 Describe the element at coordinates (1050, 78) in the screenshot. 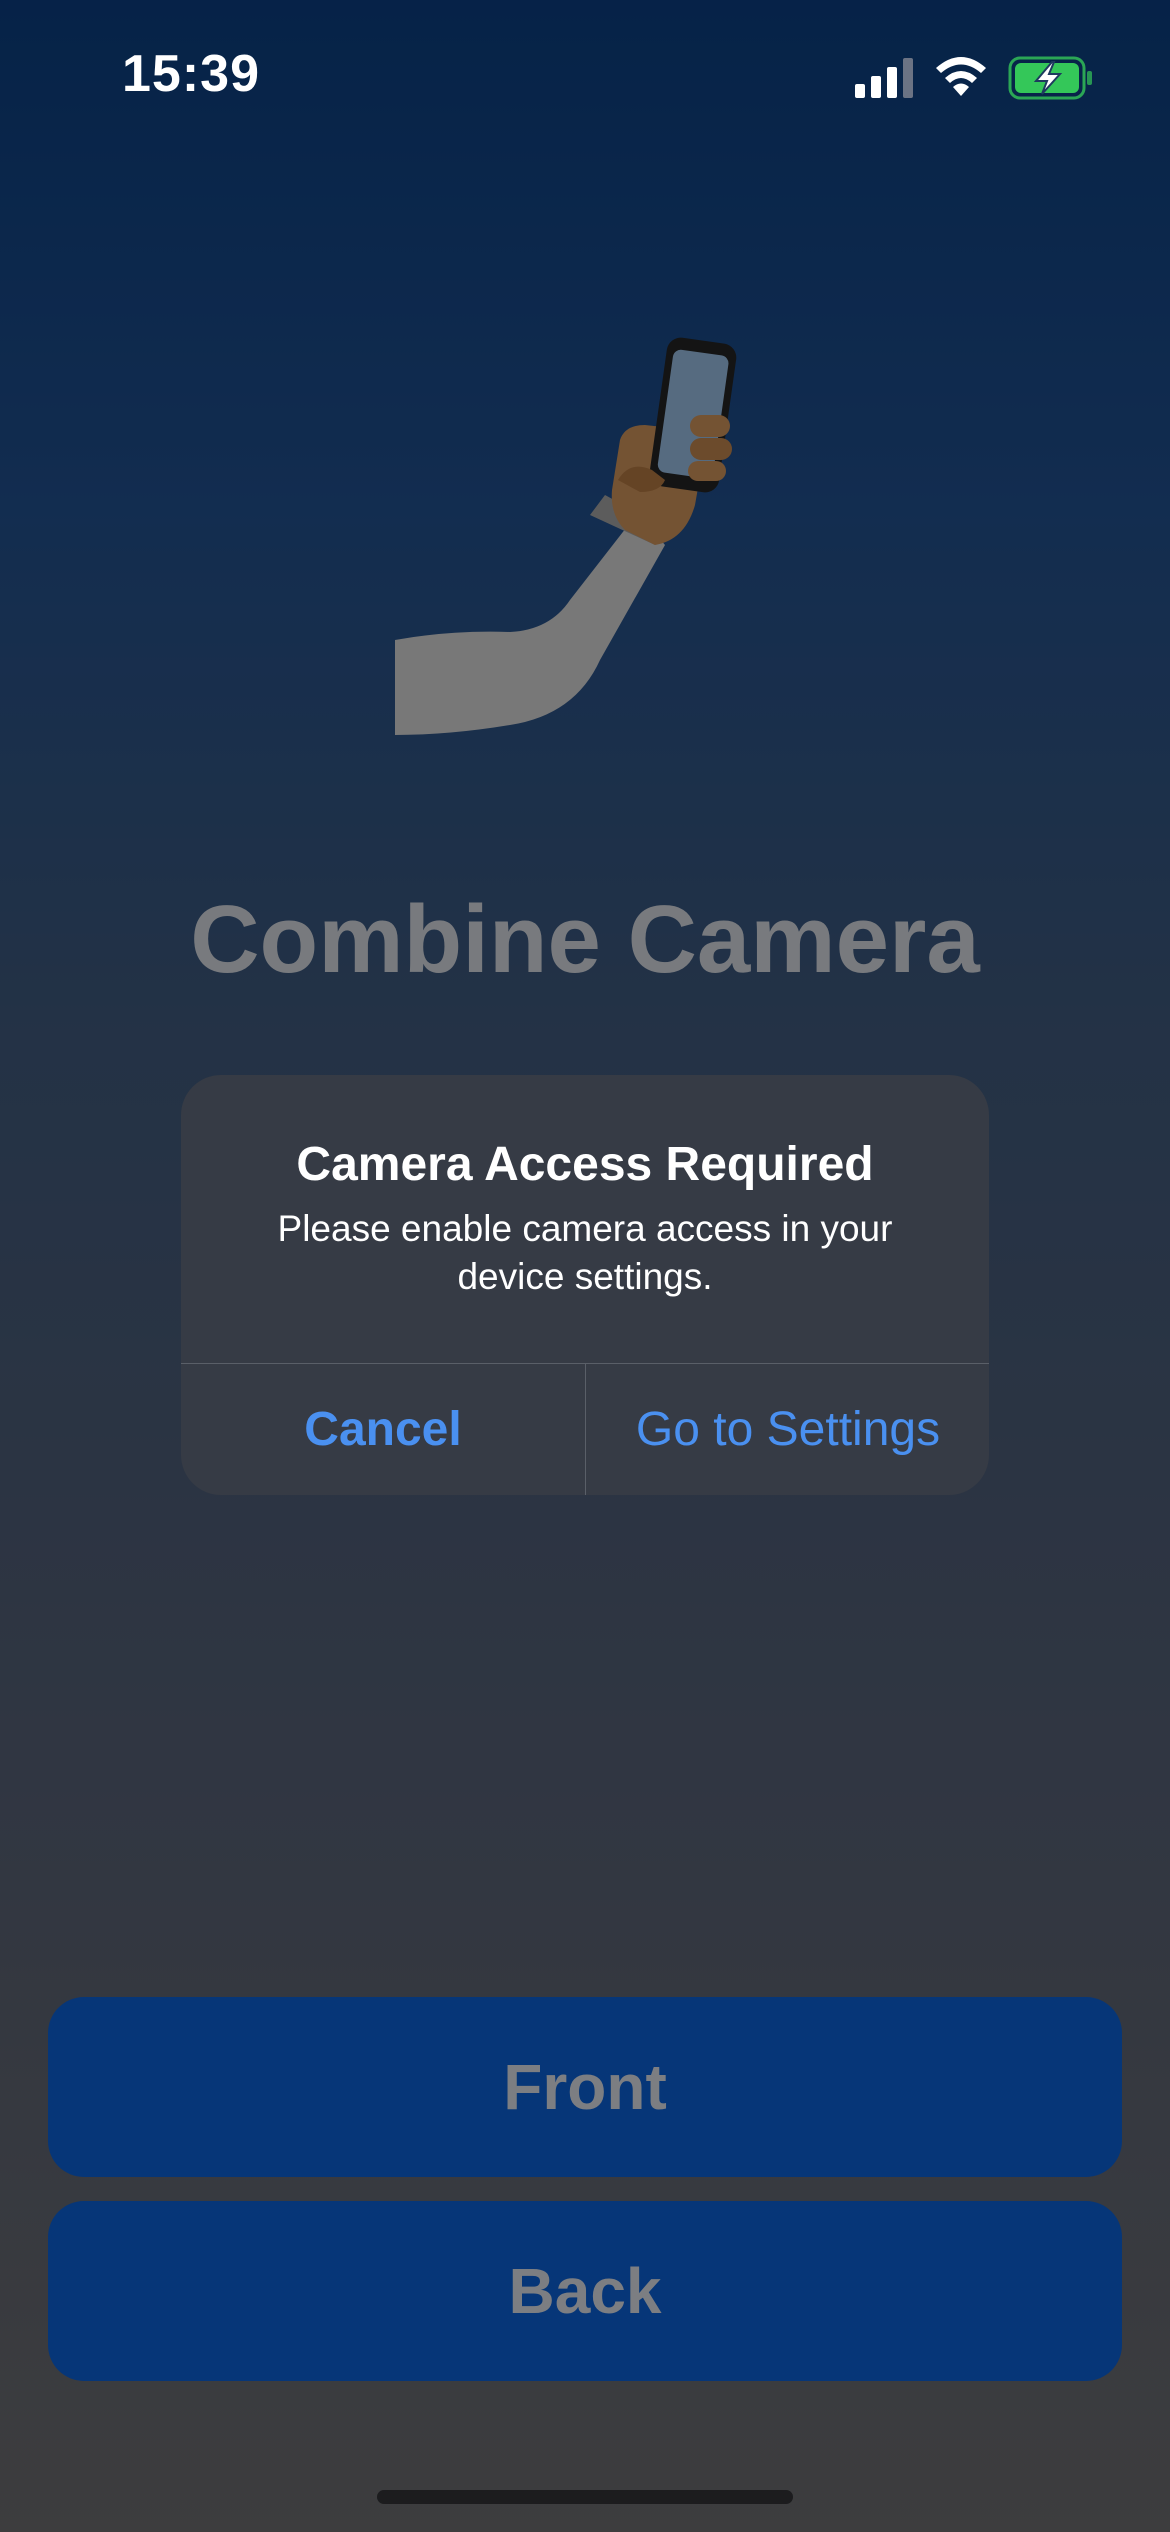

I see `battery-charging-icon` at that location.